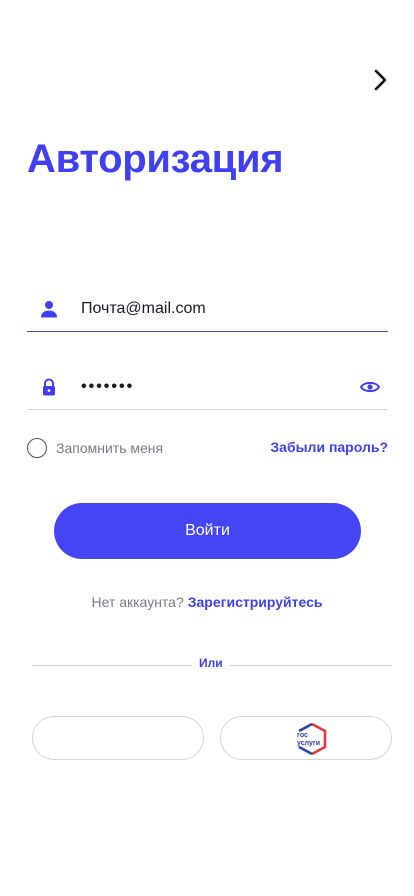 This screenshot has height=896, width=414. Describe the element at coordinates (118, 738) in the screenshot. I see `social-login-button` at that location.